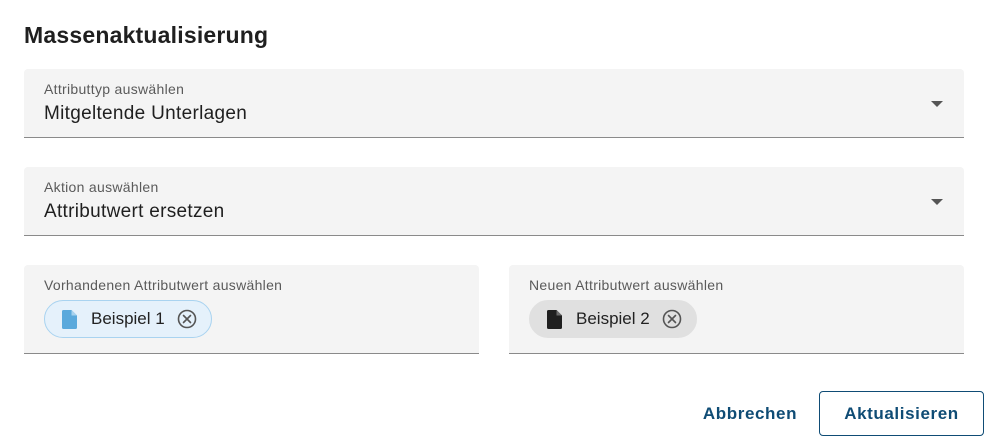  I want to click on existing-value-chip-text: Beispiel 1, so click(128, 318).